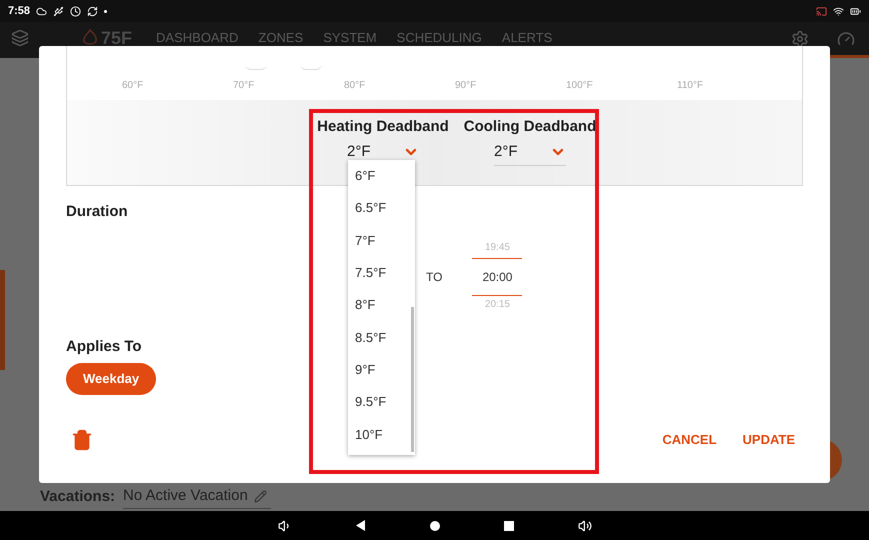 This screenshot has width=869, height=540. Describe the element at coordinates (76, 11) in the screenshot. I see `clock-icon` at that location.